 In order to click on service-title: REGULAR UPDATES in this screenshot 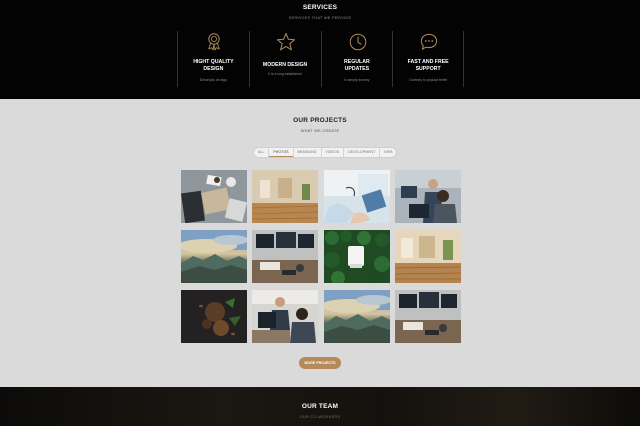, I will do `click(357, 66)`.